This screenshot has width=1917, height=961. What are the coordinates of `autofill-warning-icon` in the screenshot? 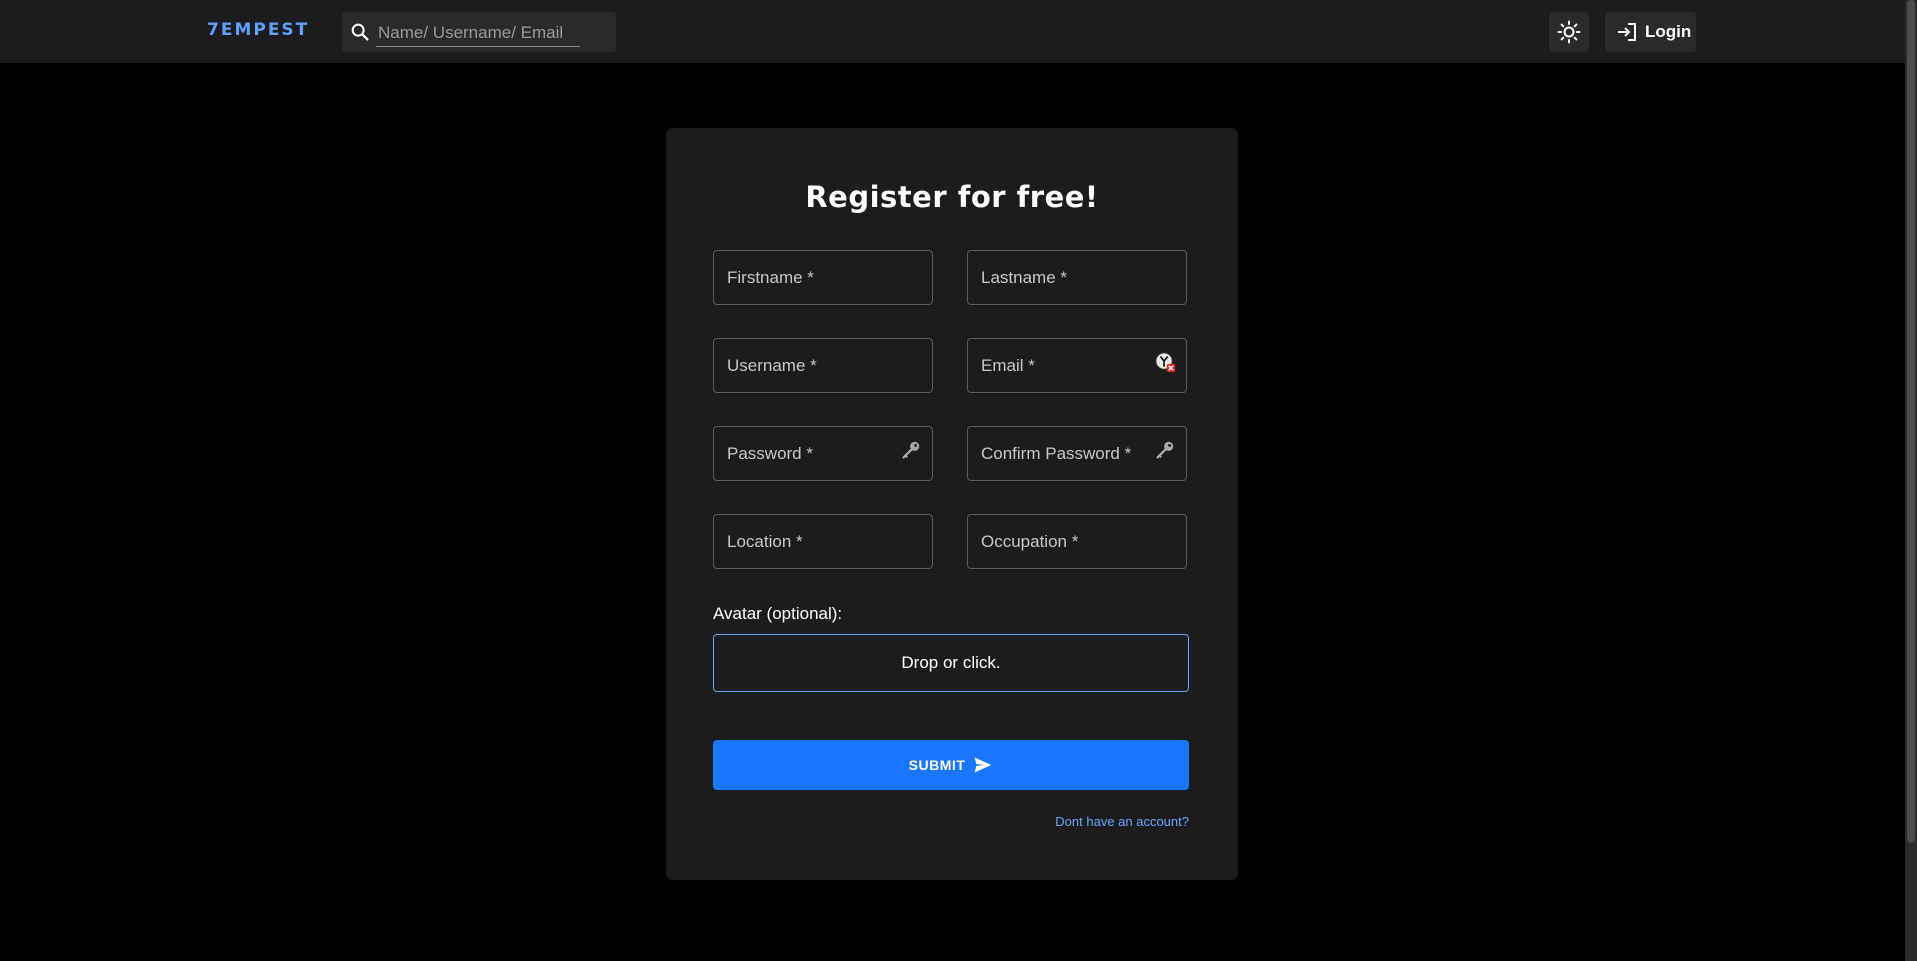 It's located at (1165, 362).